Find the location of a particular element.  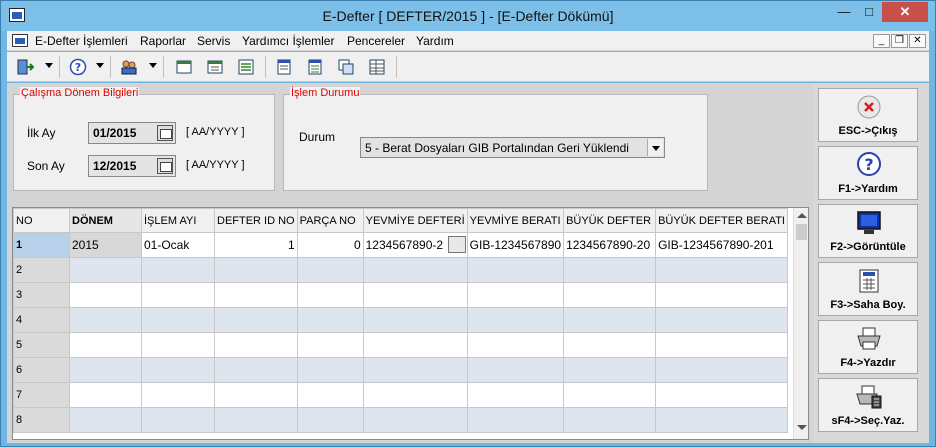

mdi-minimize-button: _ is located at coordinates (881, 41).